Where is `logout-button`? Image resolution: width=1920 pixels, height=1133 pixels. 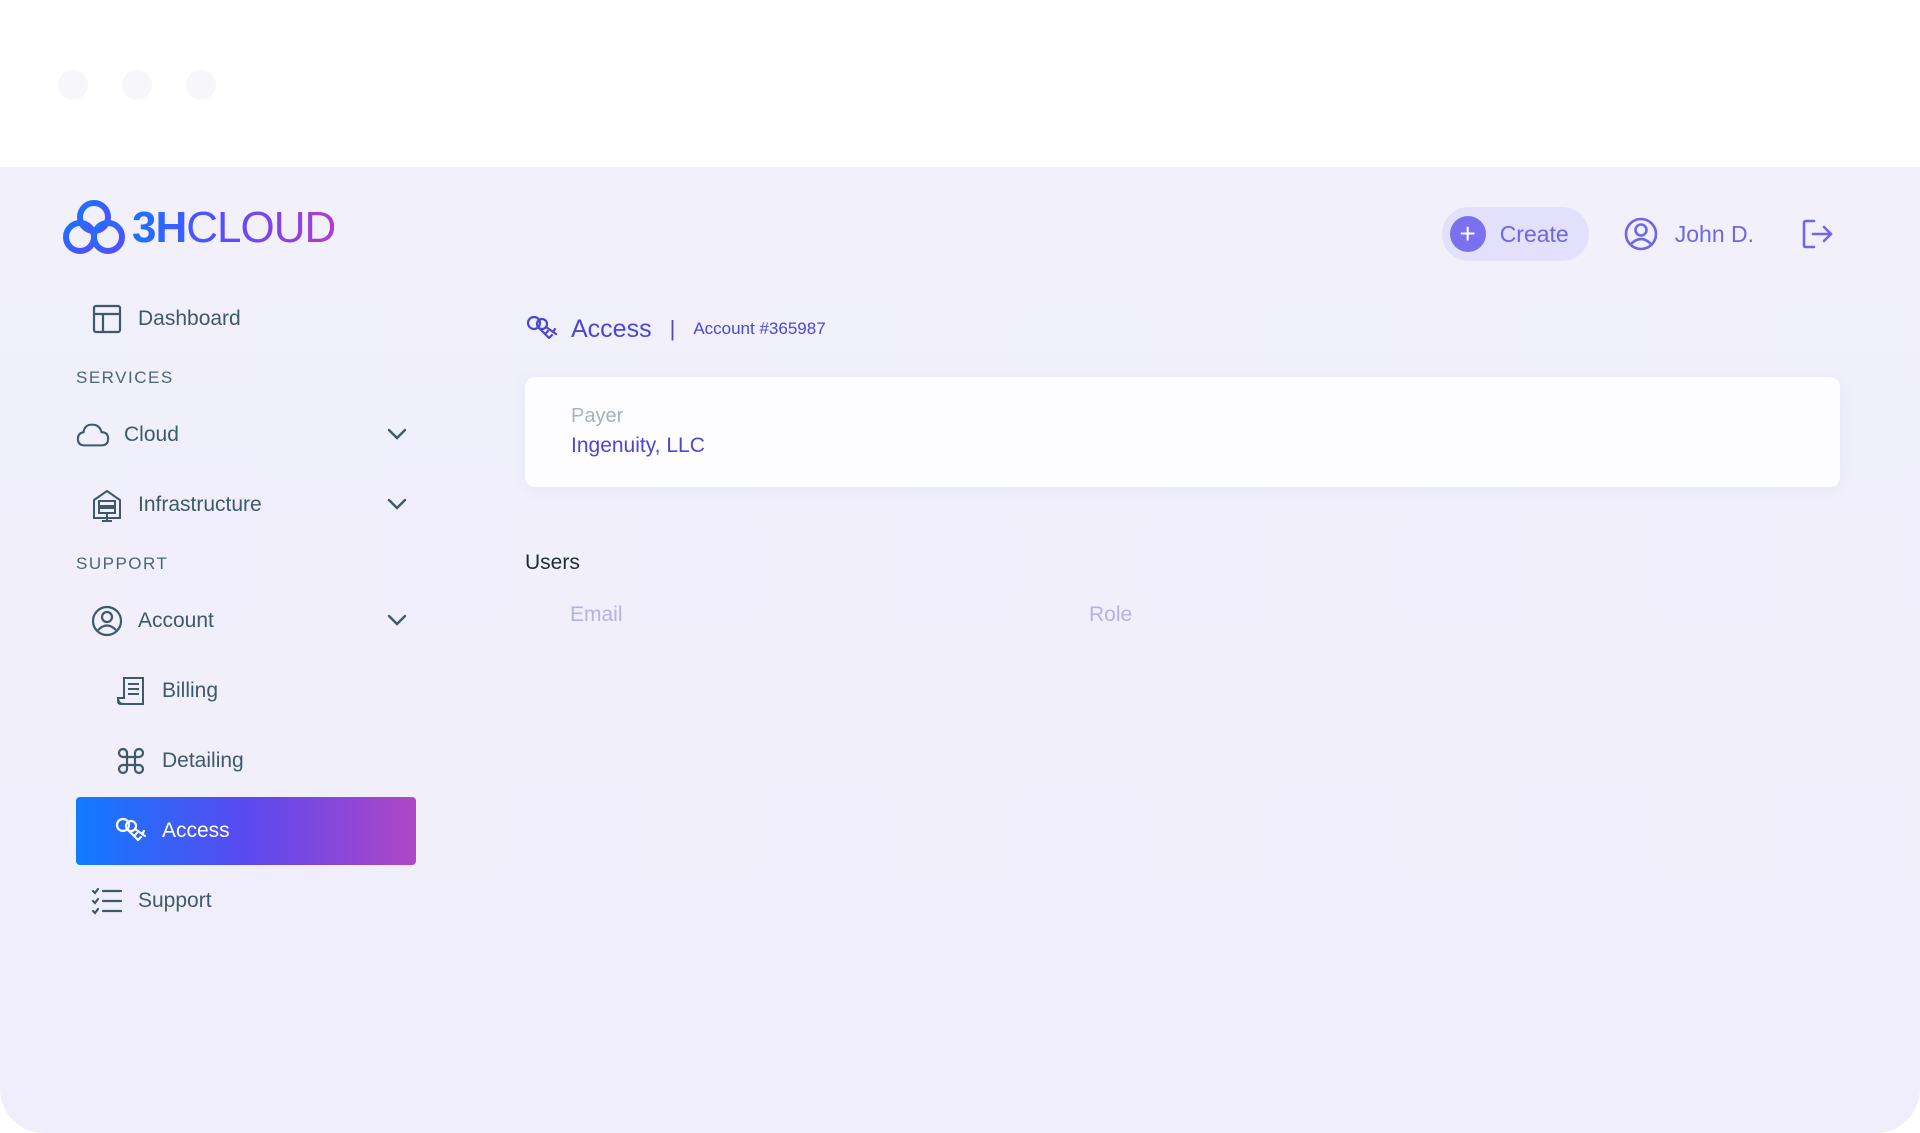 logout-button is located at coordinates (1817, 234).